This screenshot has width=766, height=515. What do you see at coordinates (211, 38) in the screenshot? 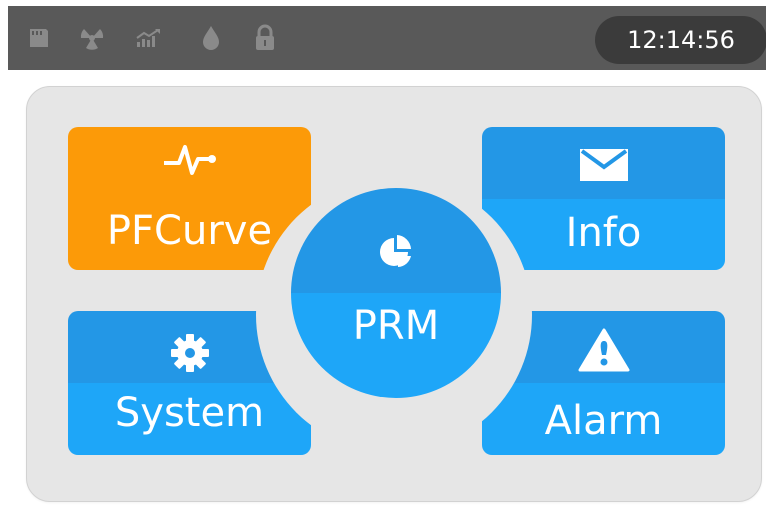
I see `water-drop-icon` at bounding box center [211, 38].